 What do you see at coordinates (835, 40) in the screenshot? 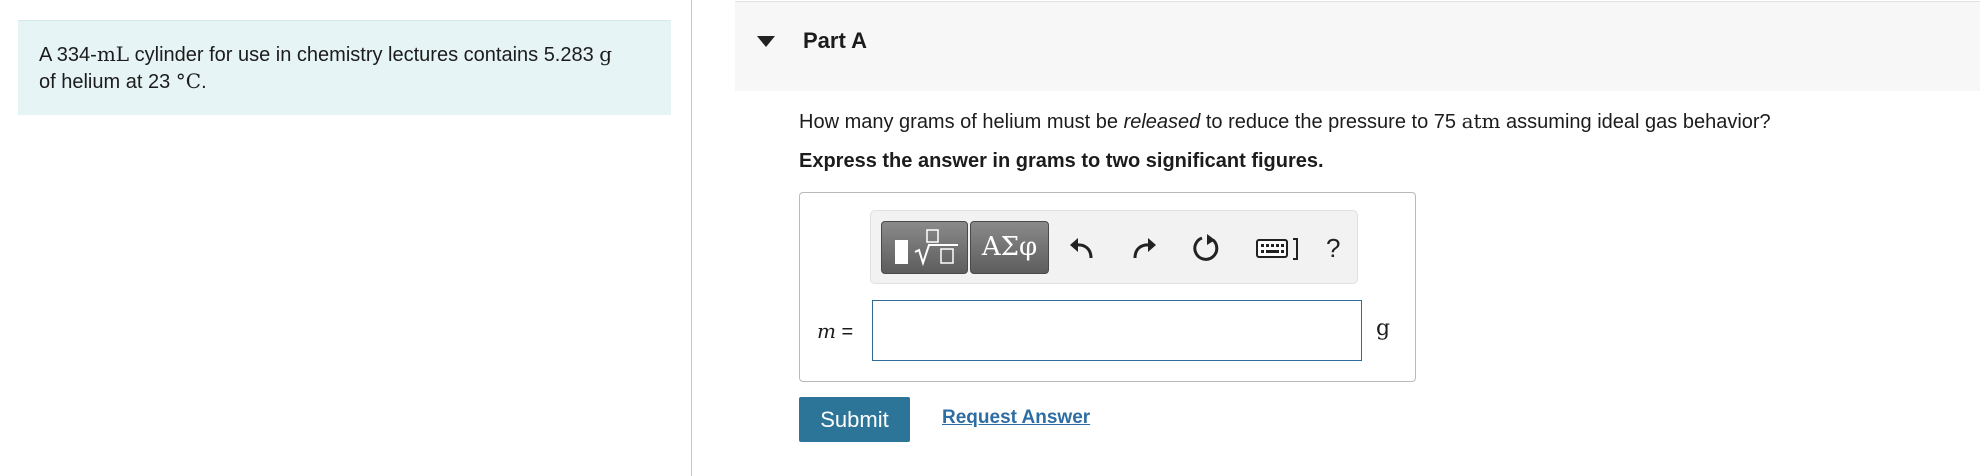
I see `part-title: Part A` at bounding box center [835, 40].